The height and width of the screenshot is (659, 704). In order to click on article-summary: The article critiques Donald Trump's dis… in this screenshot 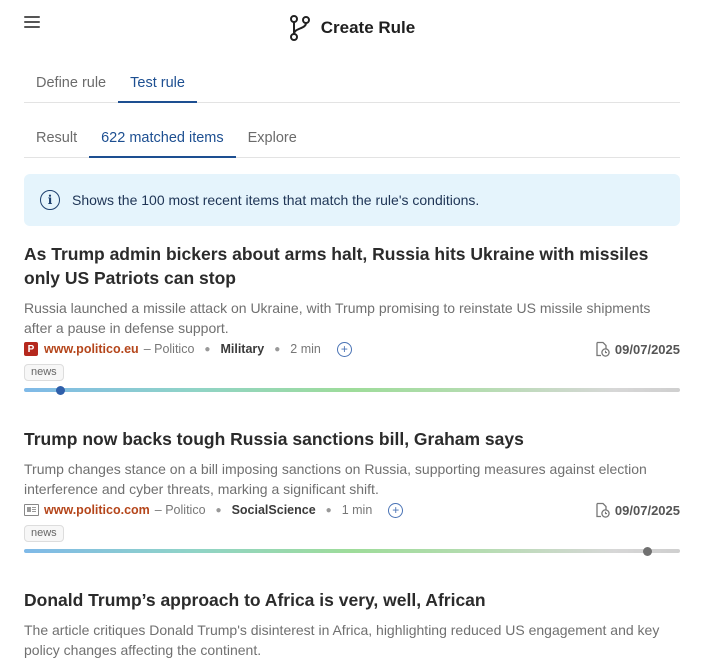, I will do `click(342, 640)`.